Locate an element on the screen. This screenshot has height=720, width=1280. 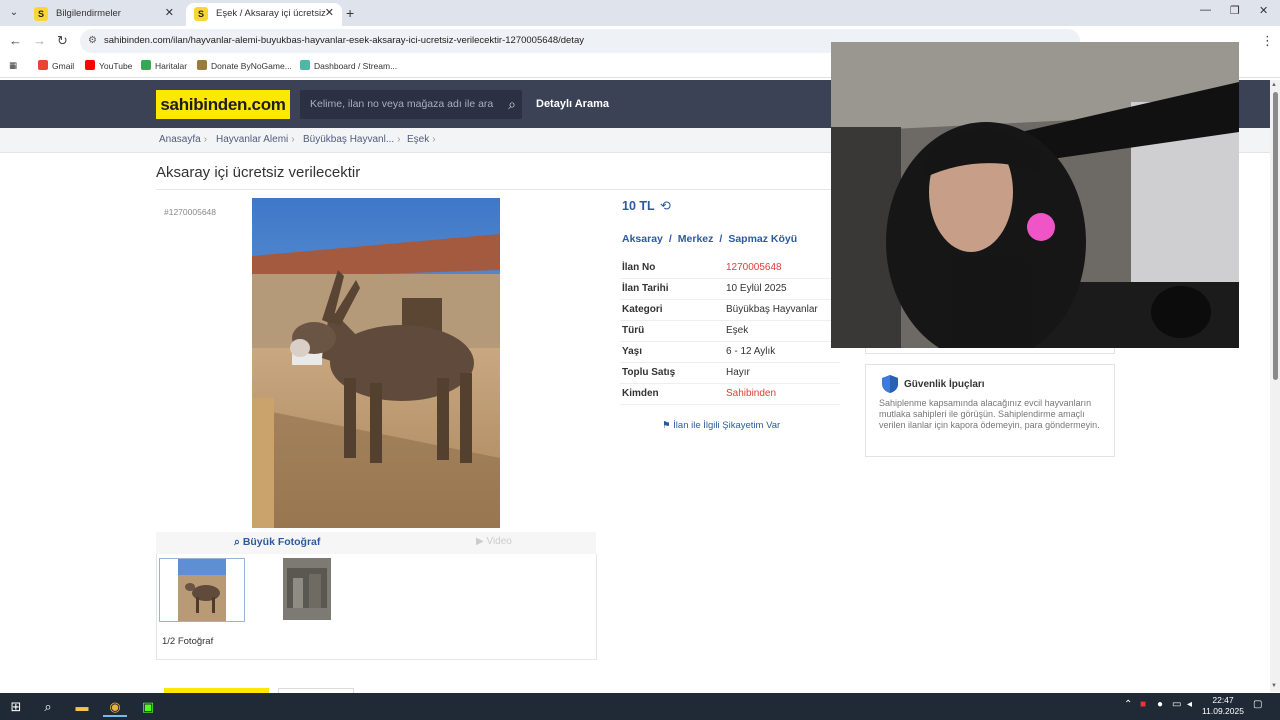
photo-counter: 1/2 Fotoğraf is located at coordinates (188, 641).